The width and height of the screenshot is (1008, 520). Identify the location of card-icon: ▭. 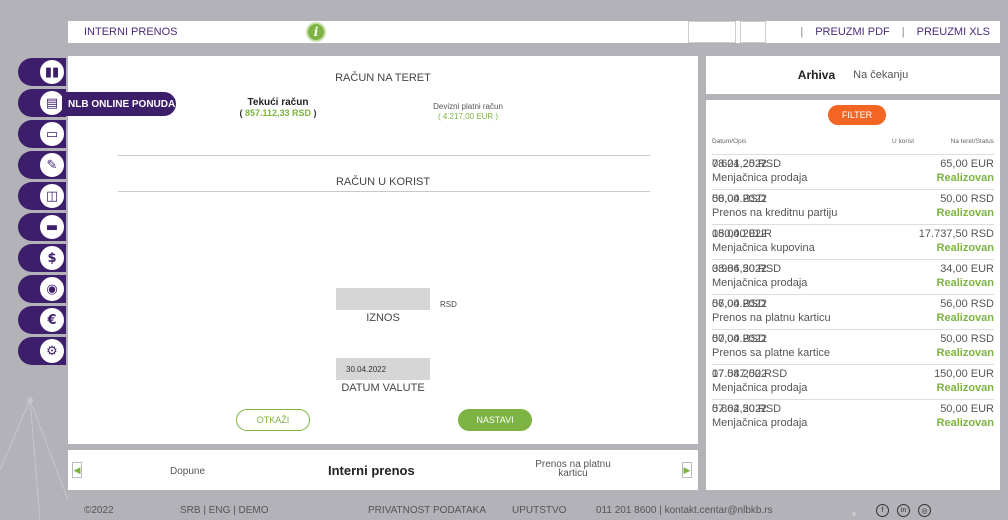
(52, 134).